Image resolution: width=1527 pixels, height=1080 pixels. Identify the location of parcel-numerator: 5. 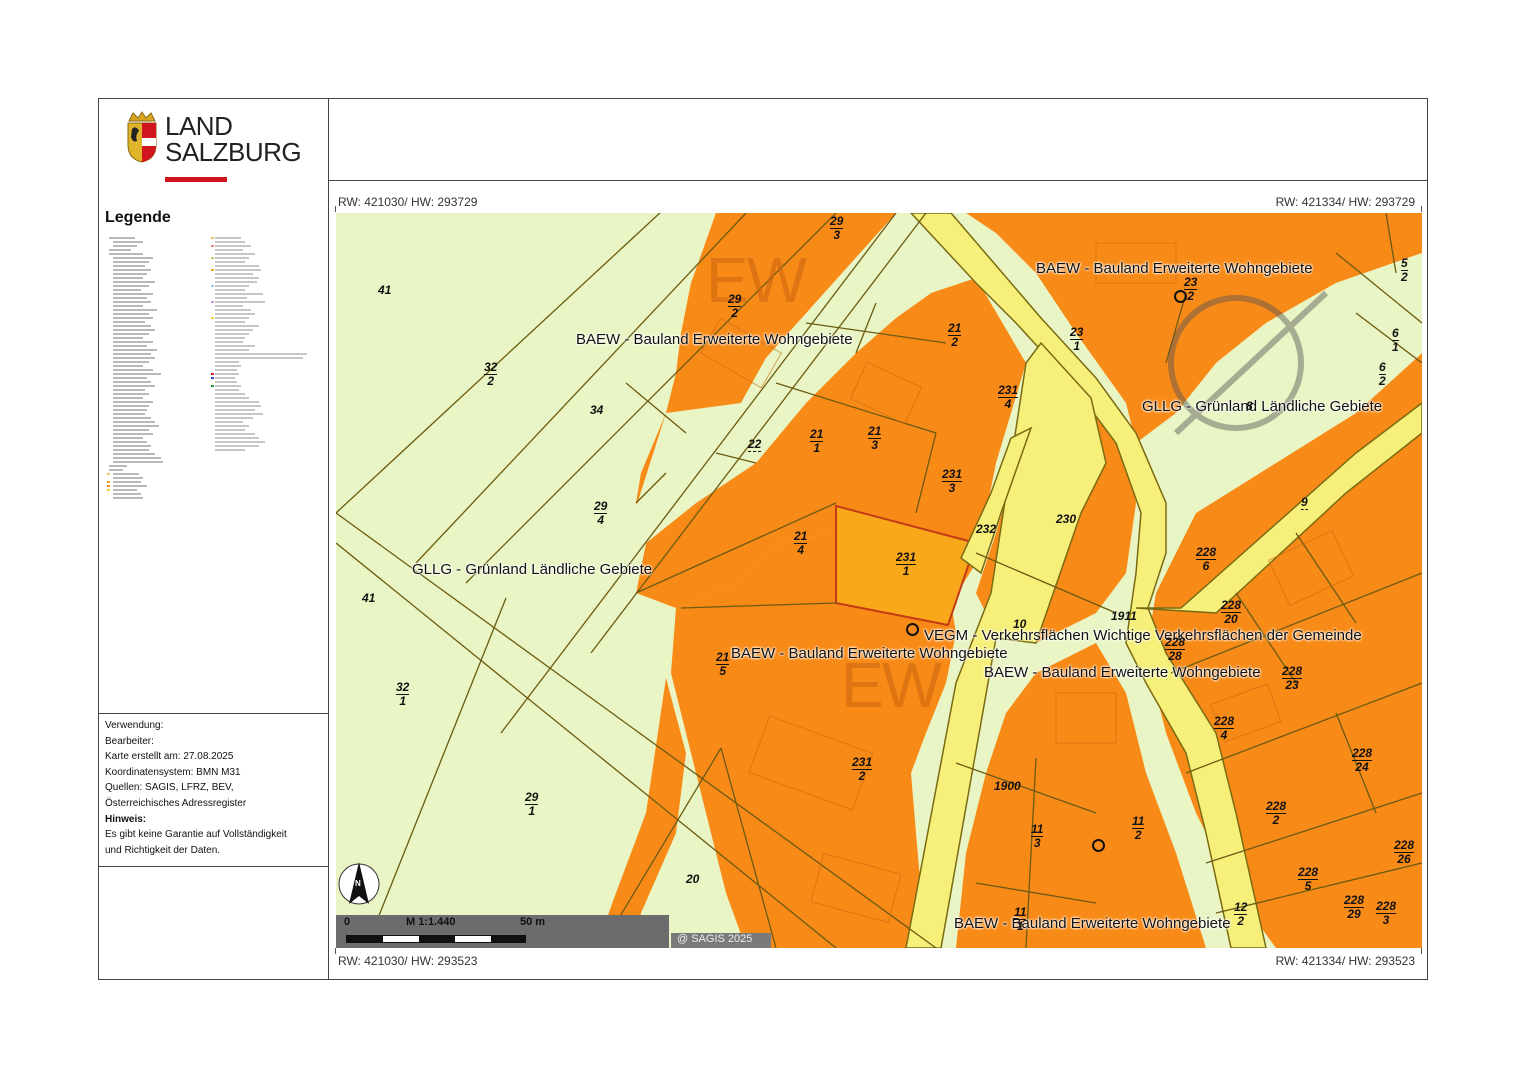
(1404, 263).